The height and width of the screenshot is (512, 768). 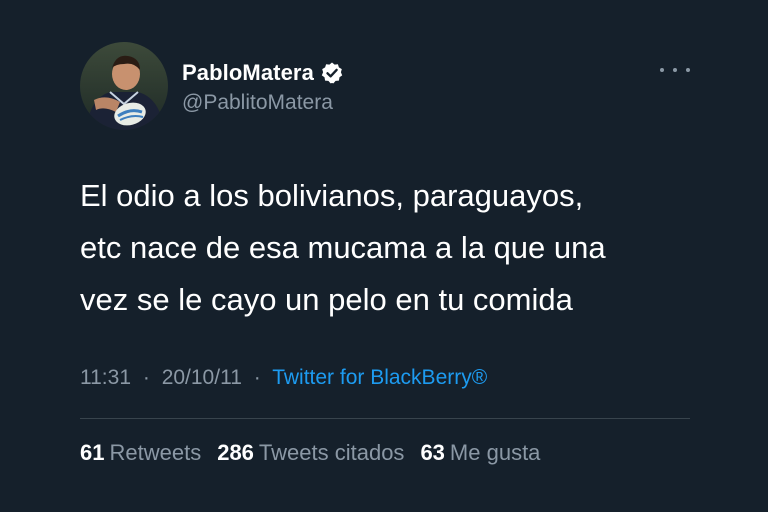 I want to click on retweets-stat: 61 Retweets, so click(x=140, y=453).